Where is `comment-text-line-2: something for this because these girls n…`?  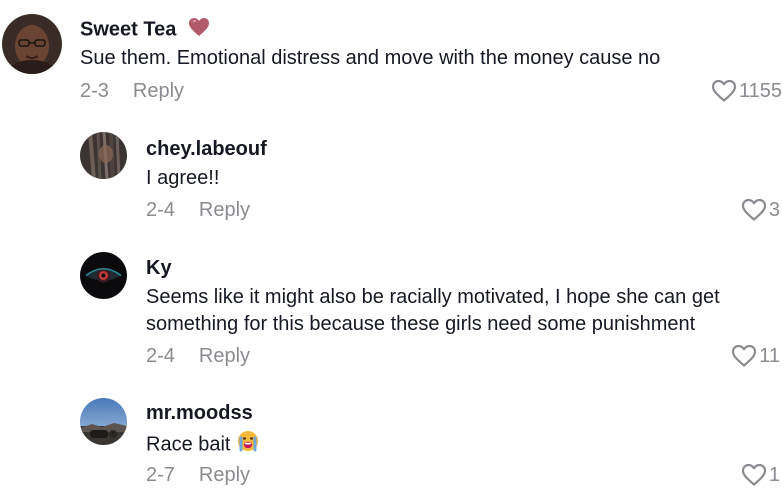 comment-text-line-2: something for this because these girls n… is located at coordinates (421, 324).